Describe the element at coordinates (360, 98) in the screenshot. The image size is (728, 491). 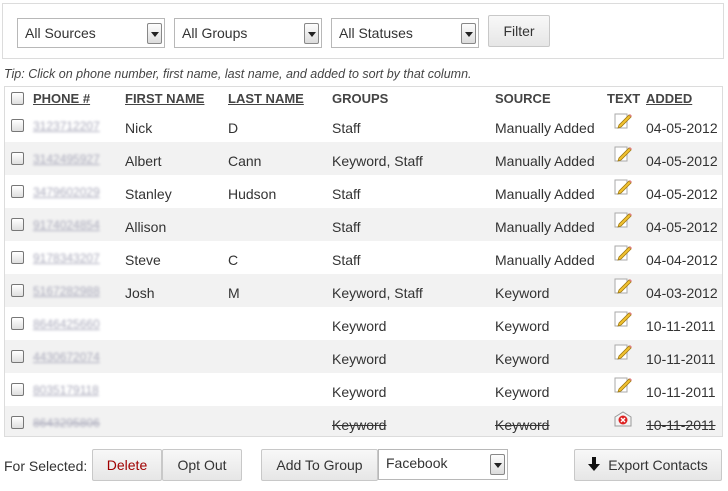
I see `header-groups: GROUPS` at that location.